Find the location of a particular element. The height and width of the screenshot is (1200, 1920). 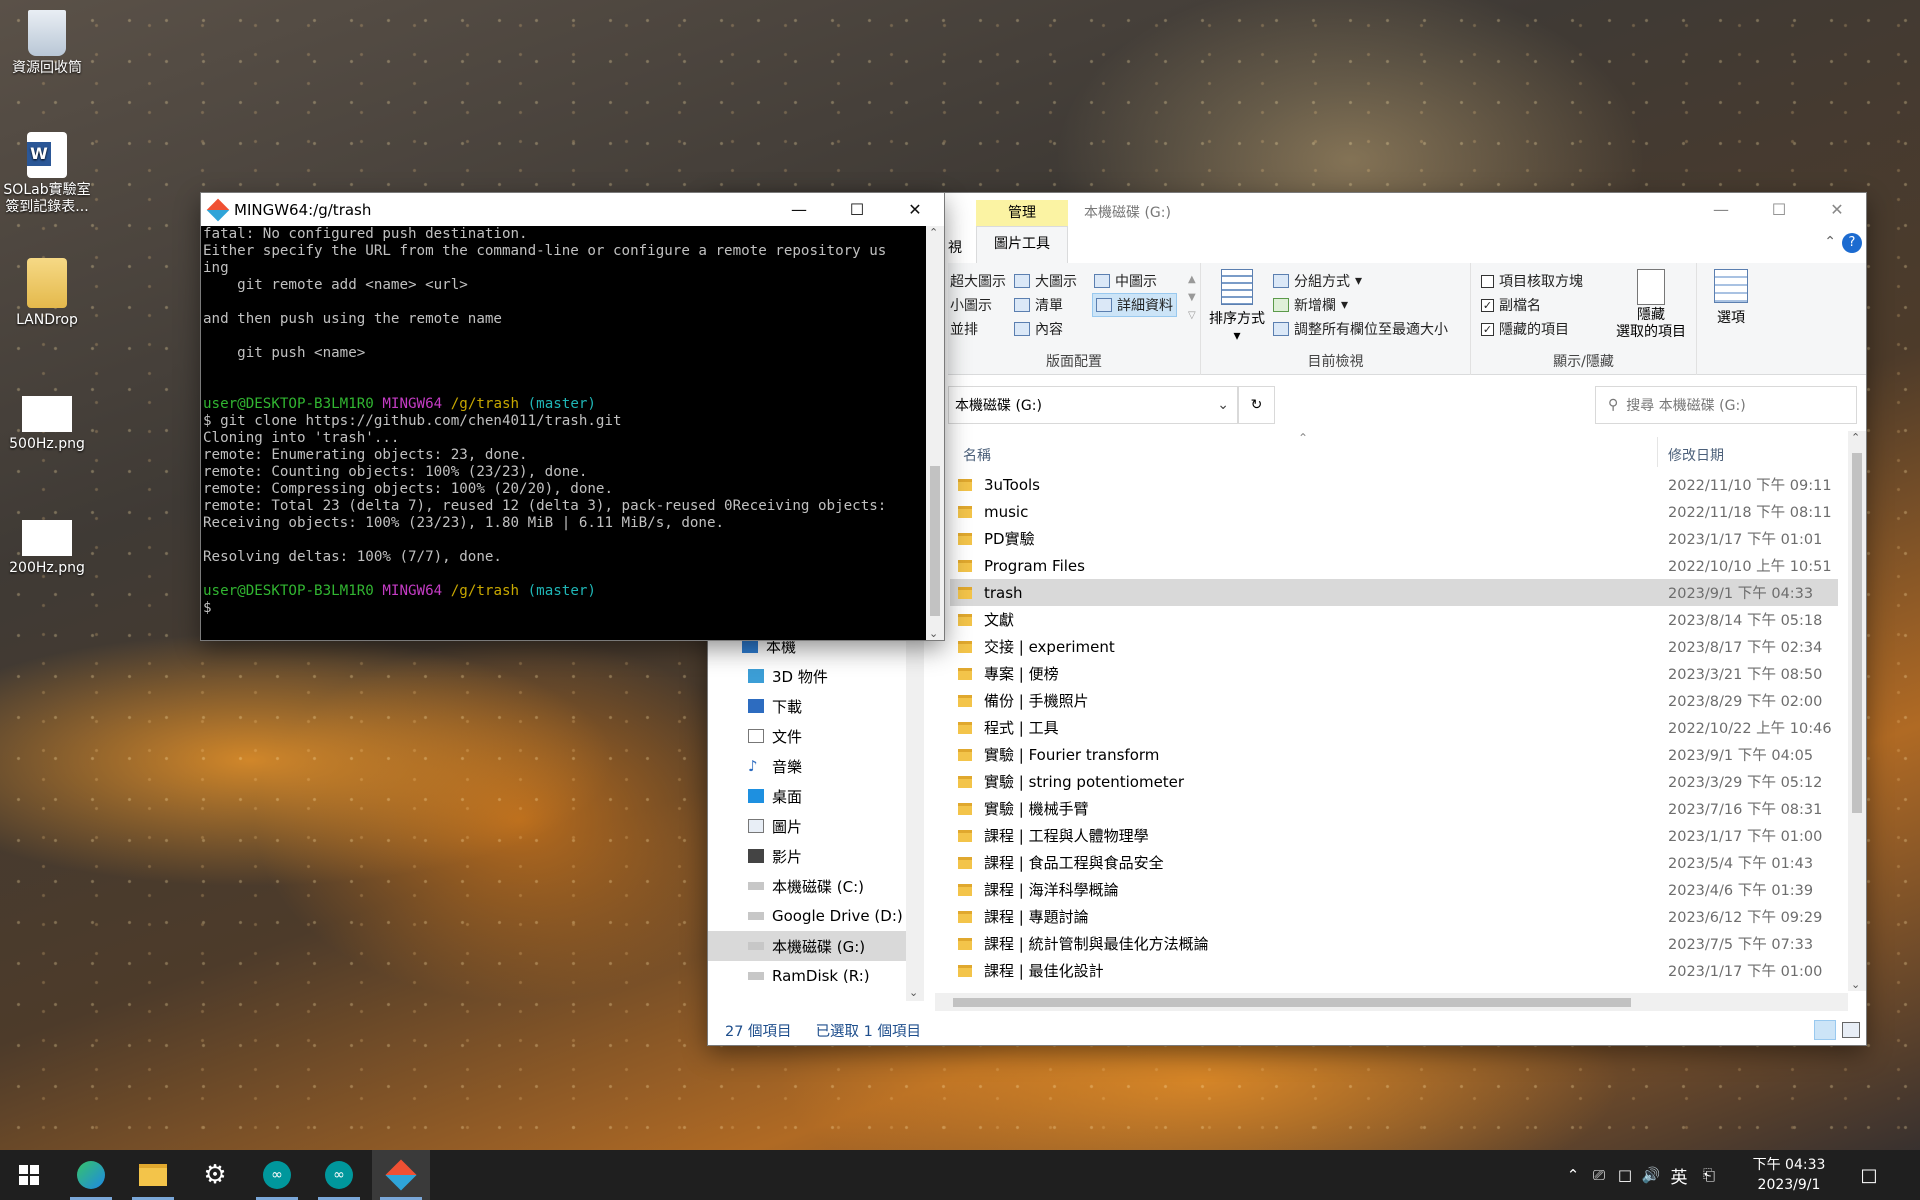

checkbox is located at coordinates (1487, 281).